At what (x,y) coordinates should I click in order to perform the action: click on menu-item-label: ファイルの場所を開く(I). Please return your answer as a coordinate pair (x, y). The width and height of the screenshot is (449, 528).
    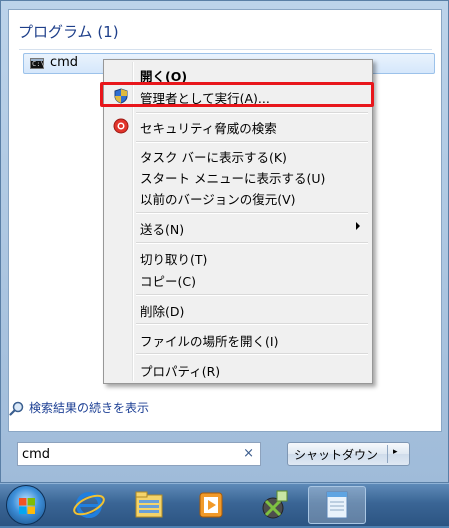
    Looking at the image, I should click on (209, 341).